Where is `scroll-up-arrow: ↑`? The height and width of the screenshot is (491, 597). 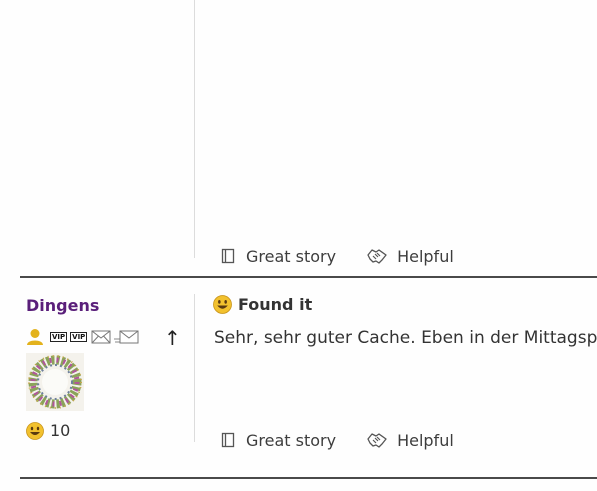
scroll-up-arrow: ↑ is located at coordinates (172, 338).